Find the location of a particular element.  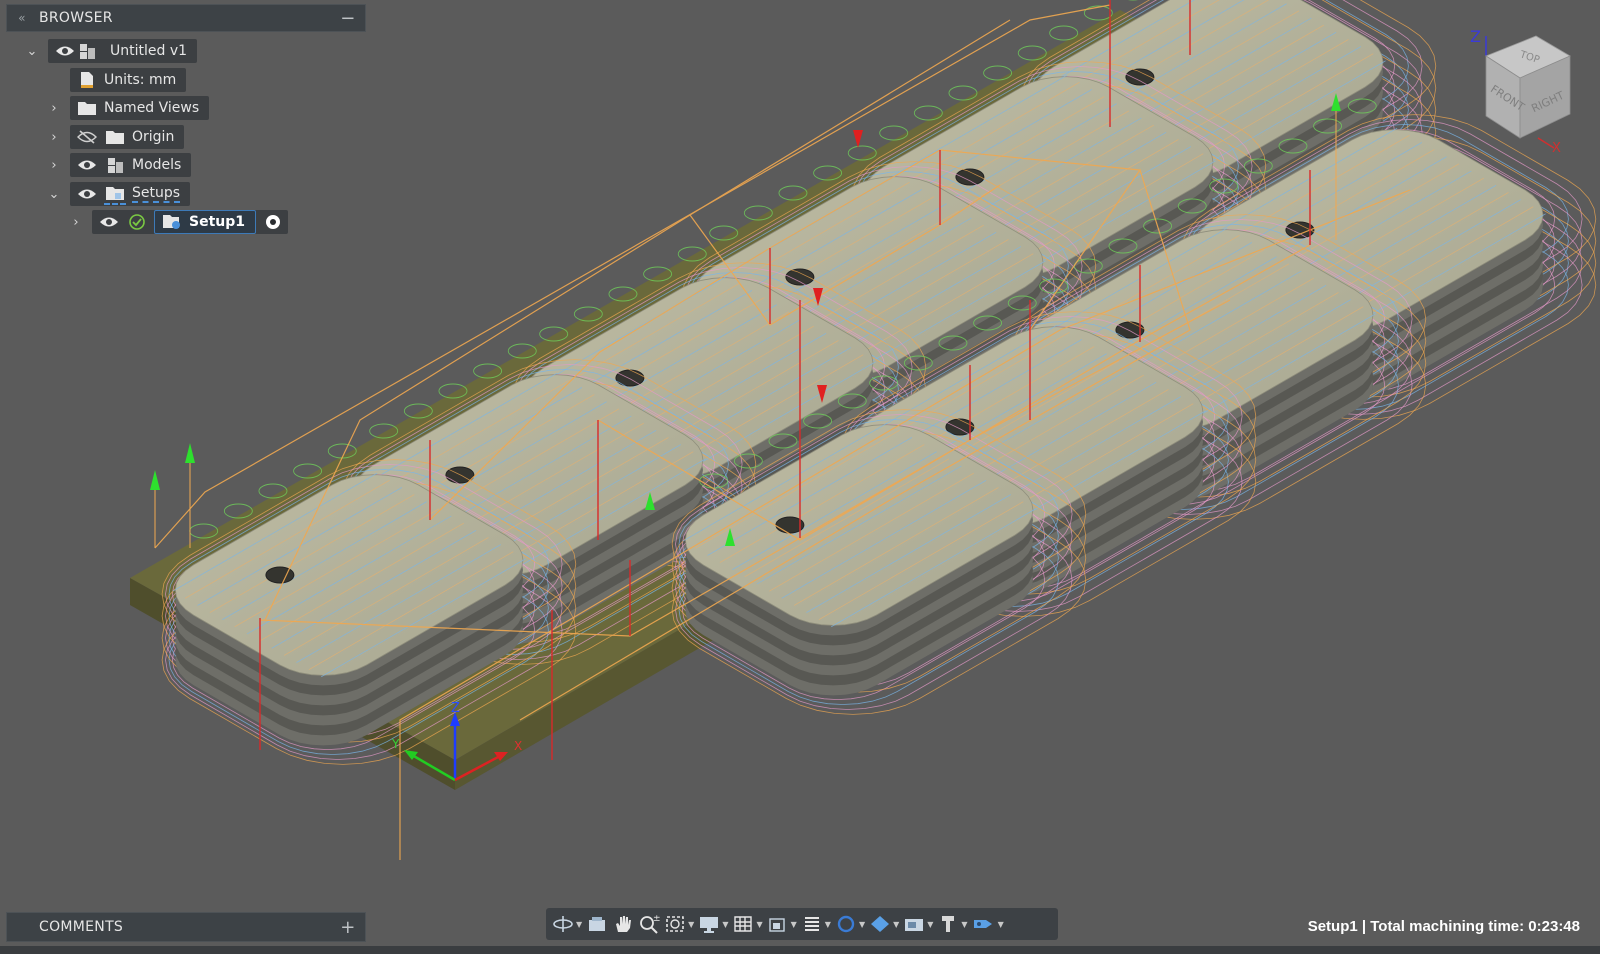

triad-y-label: Y is located at coordinates (395, 744).